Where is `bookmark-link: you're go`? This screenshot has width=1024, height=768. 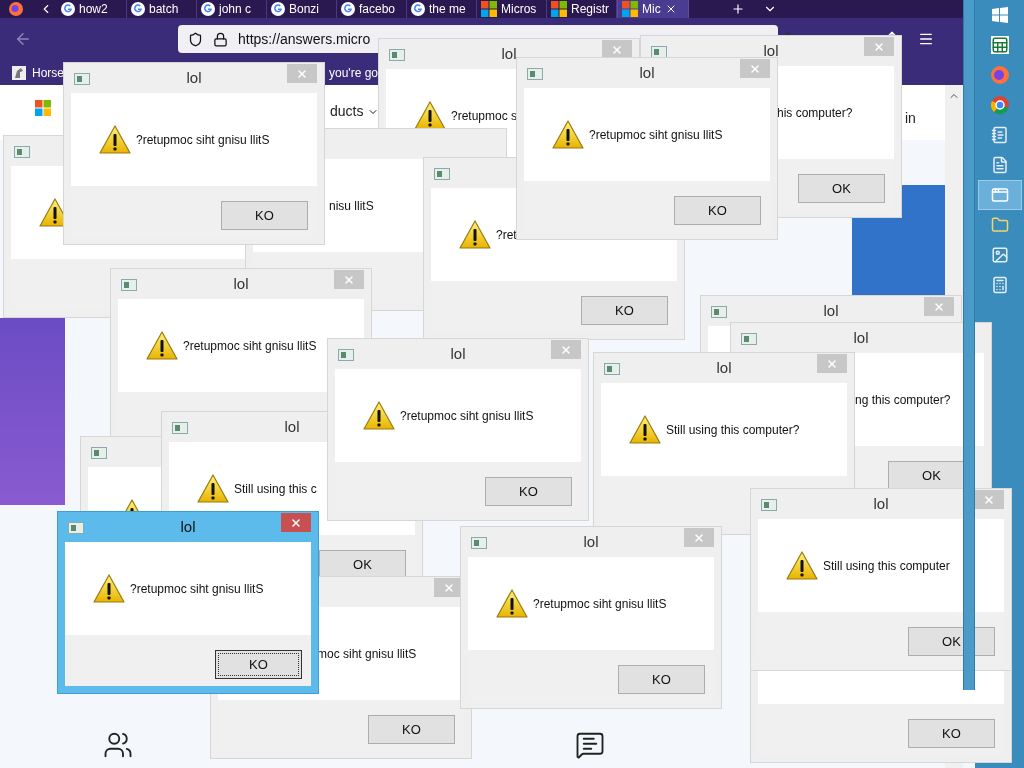 bookmark-link: you're go is located at coordinates (353, 72).